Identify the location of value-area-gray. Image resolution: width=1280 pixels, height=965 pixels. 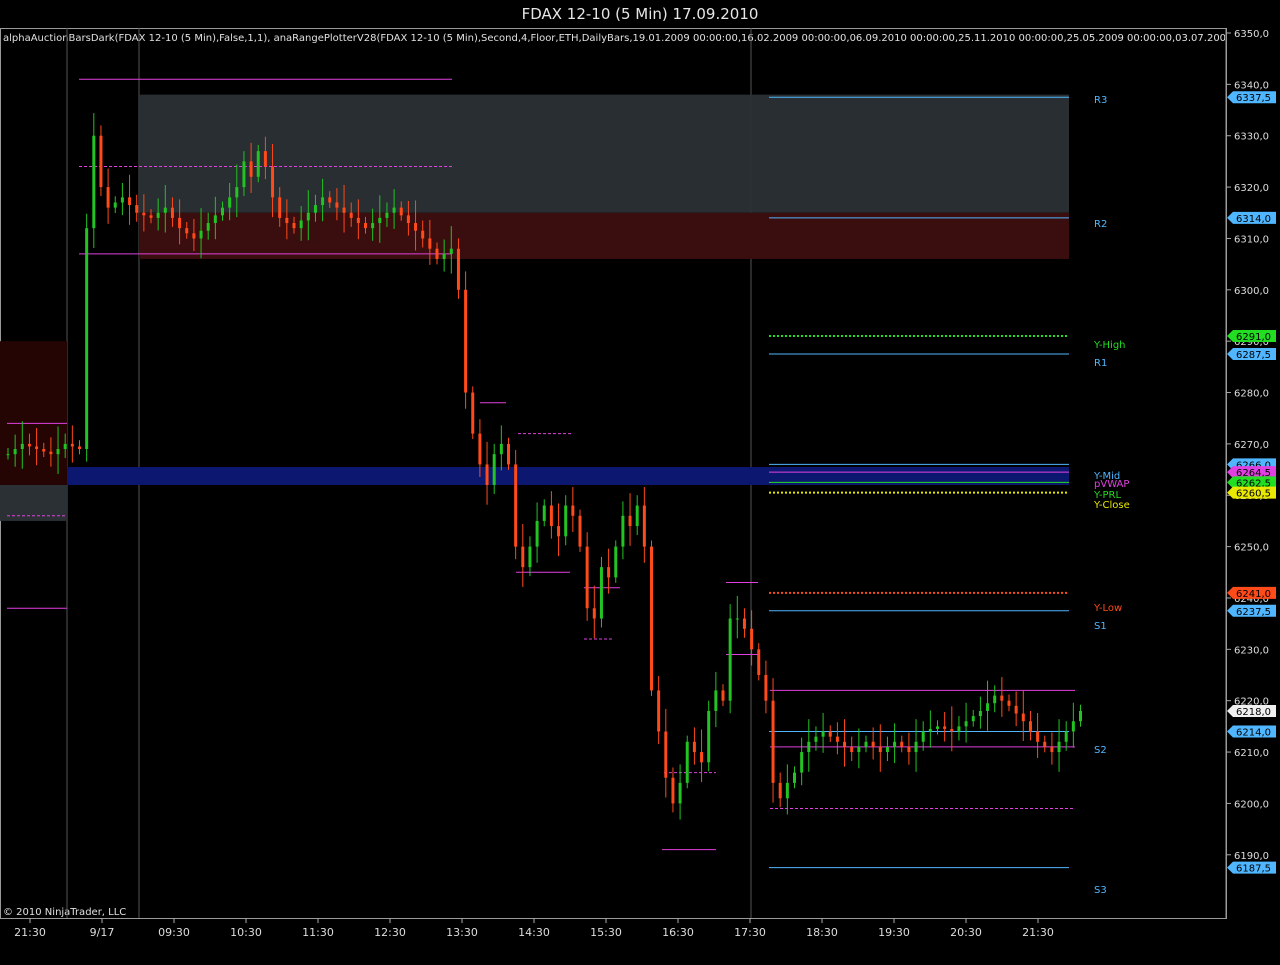
(604, 153).